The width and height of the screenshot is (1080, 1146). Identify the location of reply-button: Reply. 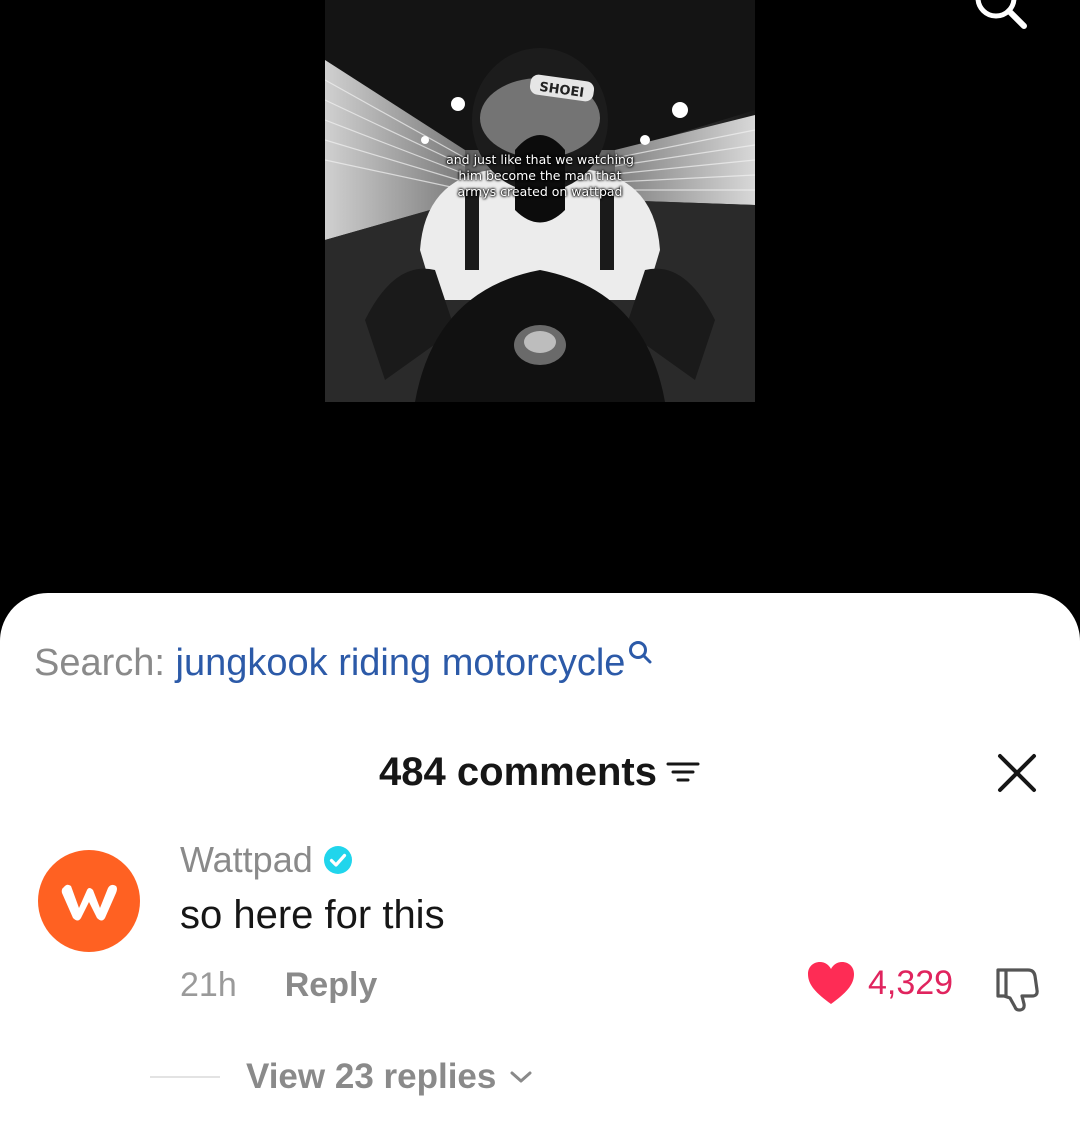
(331, 985).